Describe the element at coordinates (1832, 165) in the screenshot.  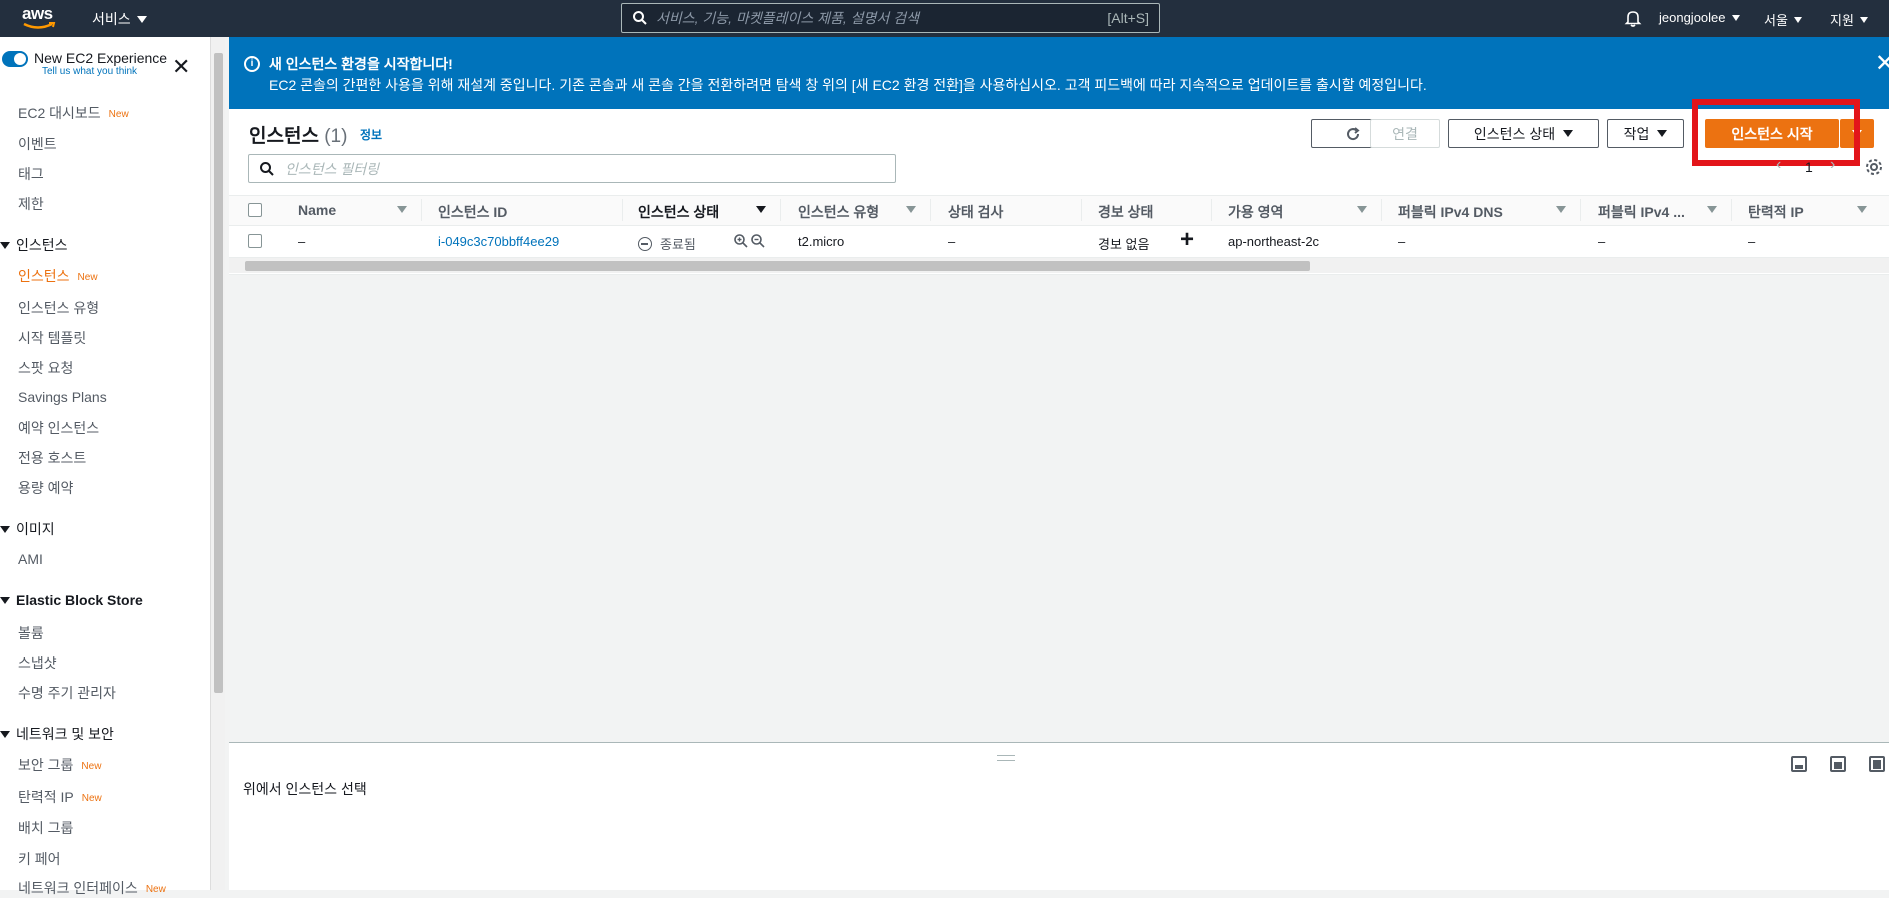
I see `next-page-icon: ›` at that location.